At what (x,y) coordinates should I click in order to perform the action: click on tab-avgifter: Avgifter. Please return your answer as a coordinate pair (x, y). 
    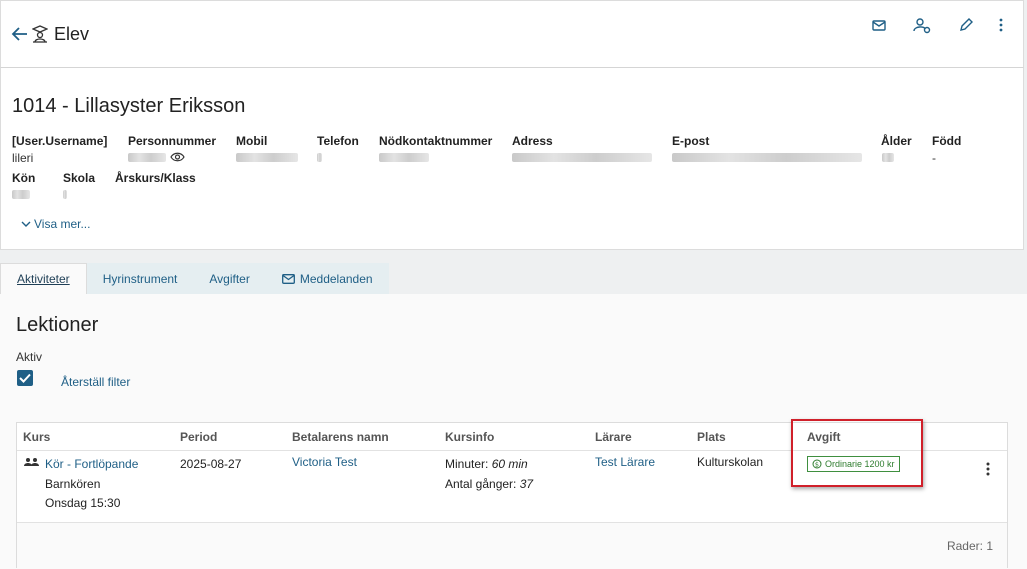
    Looking at the image, I should click on (229, 278).